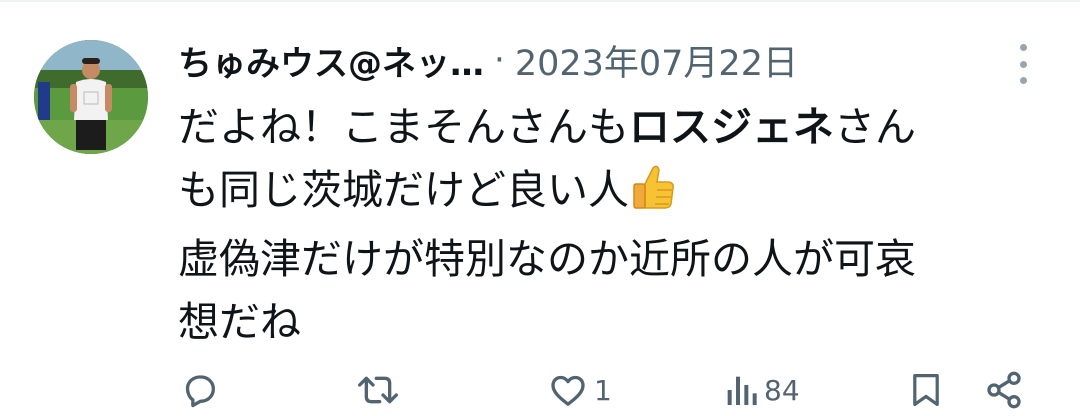 The image size is (1080, 416). I want to click on share-button, so click(1004, 390).